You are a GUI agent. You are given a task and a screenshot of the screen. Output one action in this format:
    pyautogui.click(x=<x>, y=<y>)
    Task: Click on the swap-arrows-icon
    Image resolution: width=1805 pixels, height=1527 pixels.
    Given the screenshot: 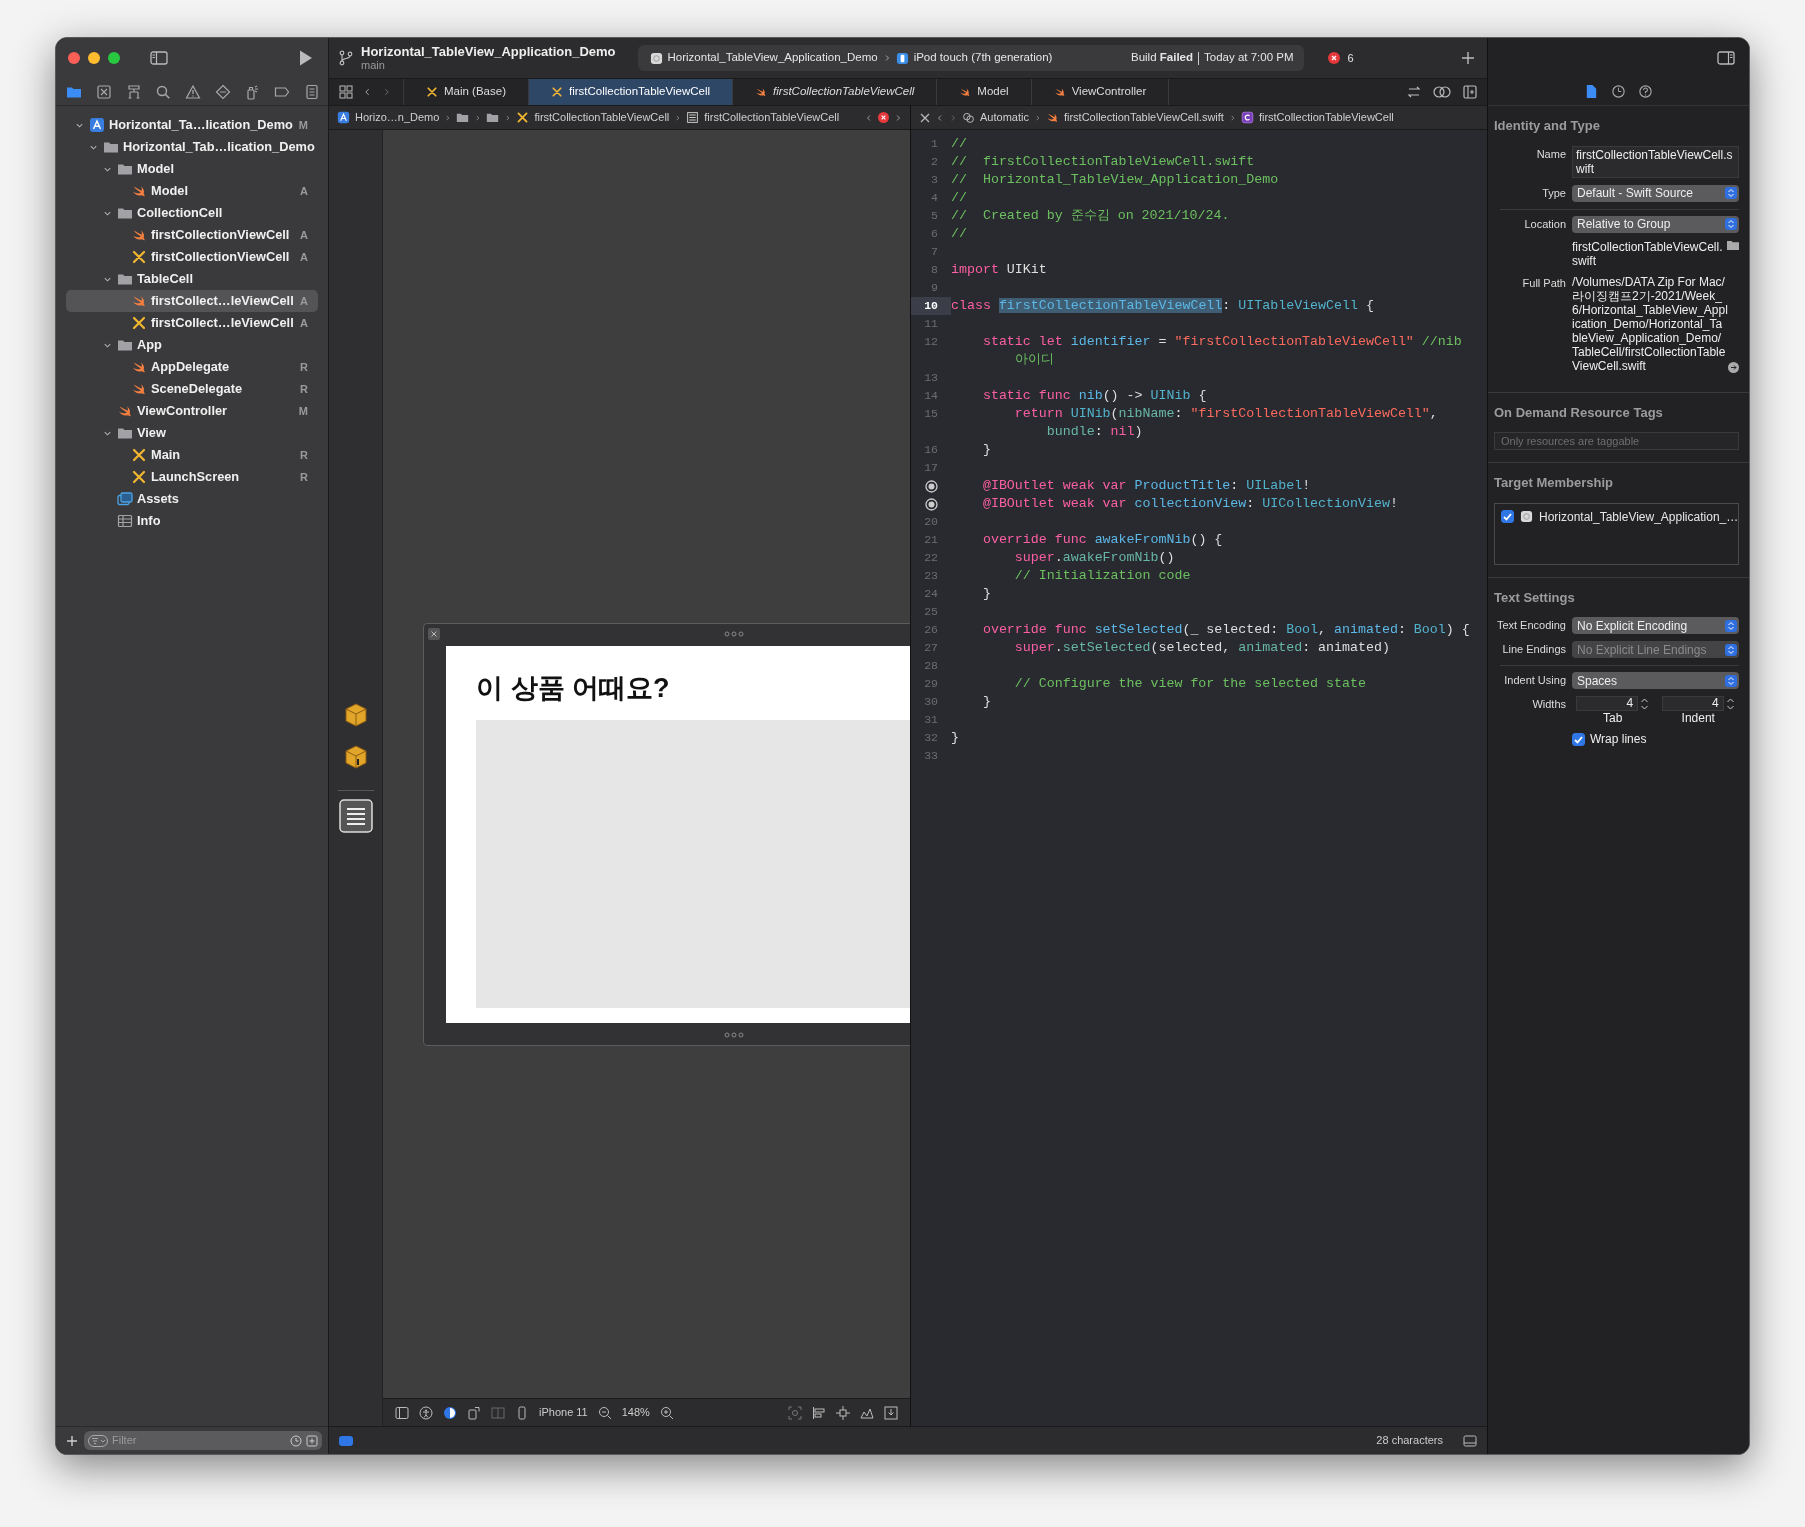 What is the action you would take?
    pyautogui.click(x=1414, y=92)
    